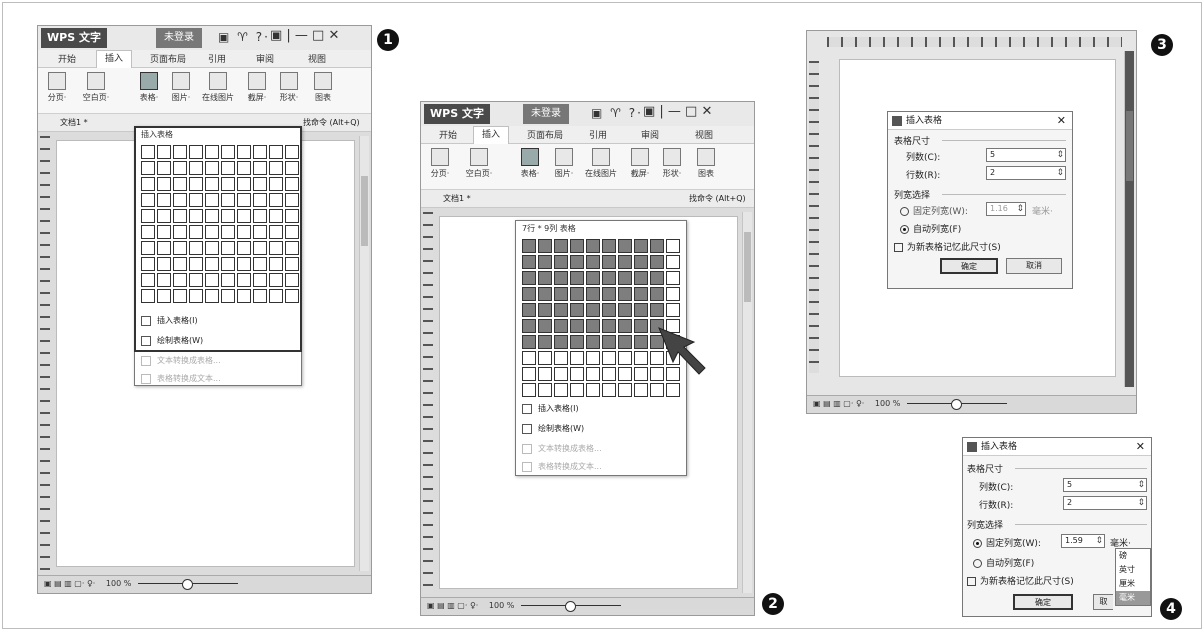  Describe the element at coordinates (217, 58) in the screenshot. I see `tab-references: 引用` at that location.